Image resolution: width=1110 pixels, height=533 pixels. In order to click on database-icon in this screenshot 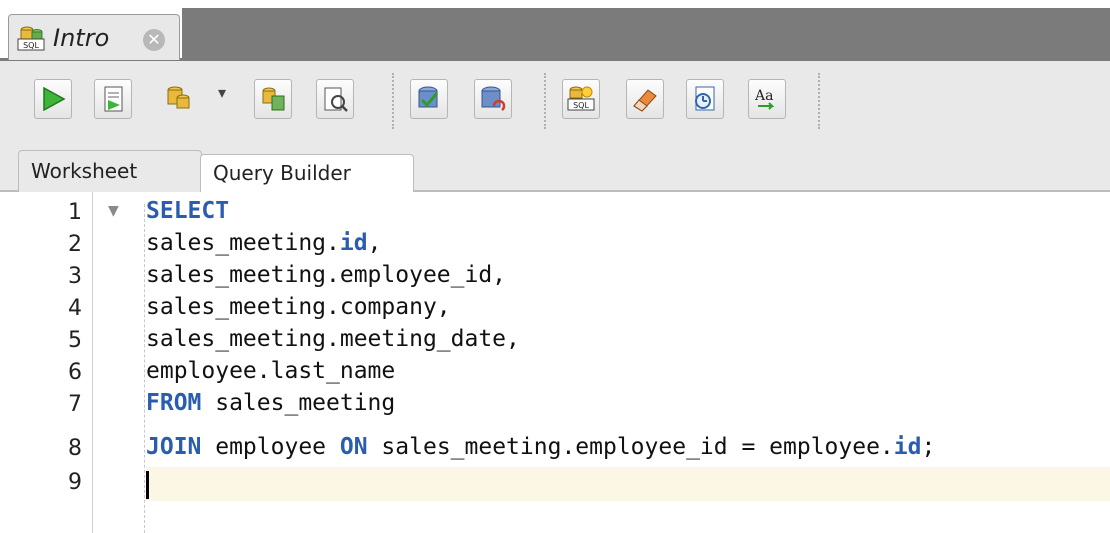, I will do `click(178, 97)`.